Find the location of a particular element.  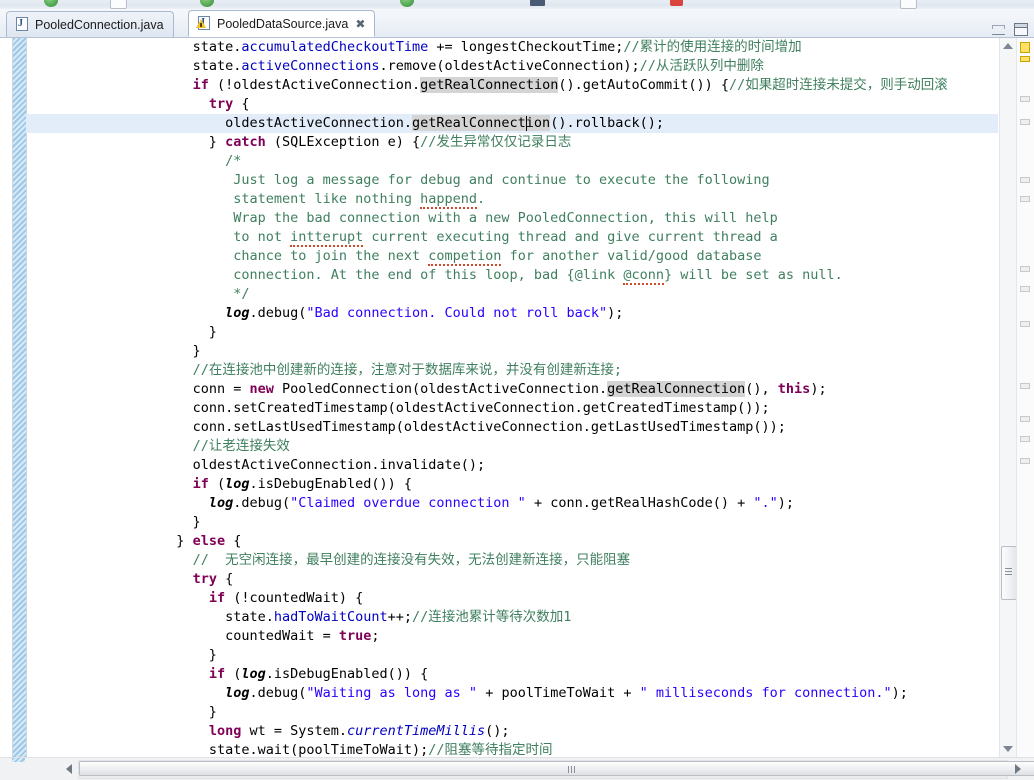

code-line: 441 /* is located at coordinates (512, 161).